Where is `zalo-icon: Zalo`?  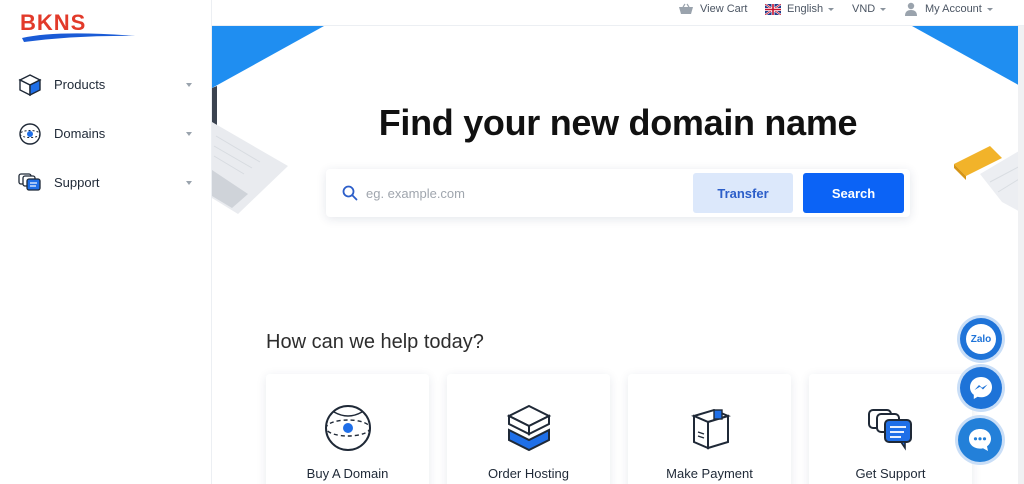
zalo-icon: Zalo is located at coordinates (981, 339).